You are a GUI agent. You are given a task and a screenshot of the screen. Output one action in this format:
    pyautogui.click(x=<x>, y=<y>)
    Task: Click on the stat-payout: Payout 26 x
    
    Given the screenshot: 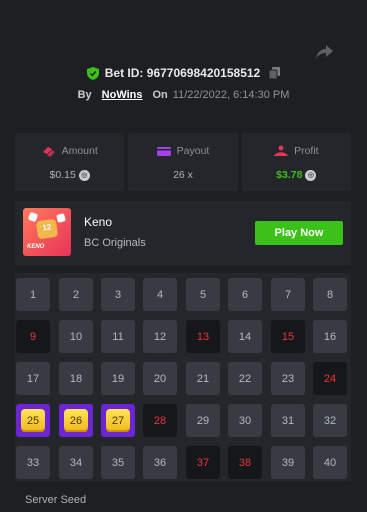 What is the action you would take?
    pyautogui.click(x=183, y=162)
    